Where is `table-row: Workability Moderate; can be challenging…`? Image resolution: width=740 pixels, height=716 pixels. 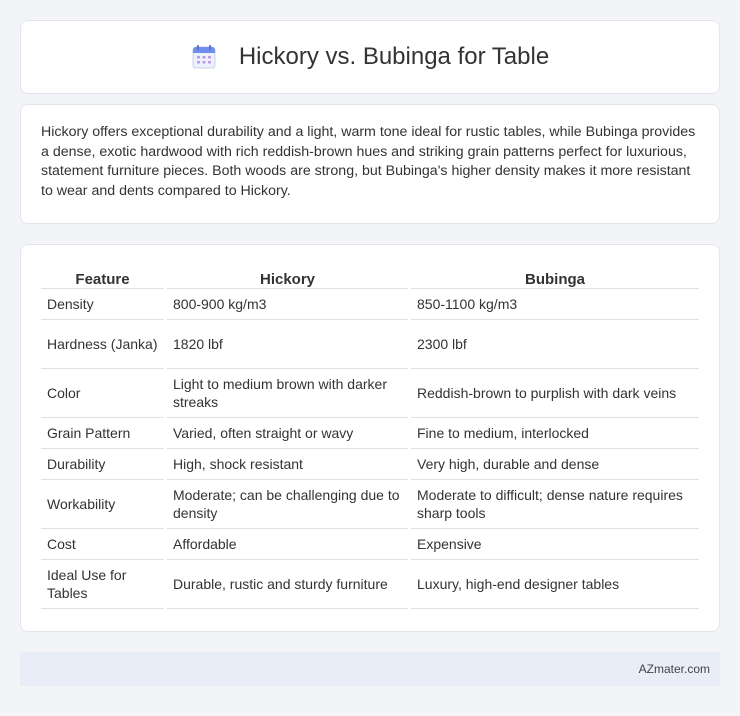 table-row: Workability Moderate; can be challenging… is located at coordinates (370, 504).